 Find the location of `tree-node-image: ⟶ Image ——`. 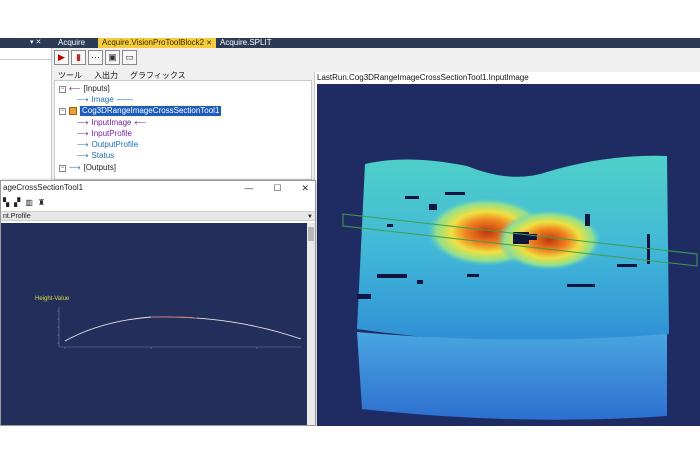

tree-node-image: ⟶ Image —— is located at coordinates (105, 100).